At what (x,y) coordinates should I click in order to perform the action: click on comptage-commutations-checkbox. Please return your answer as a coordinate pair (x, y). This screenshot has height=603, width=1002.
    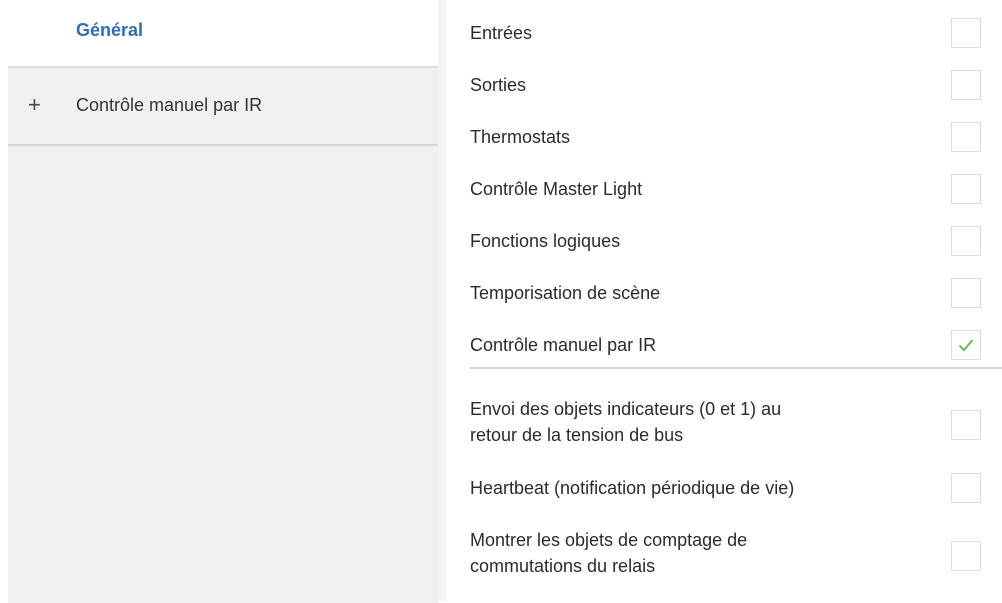
    Looking at the image, I should click on (966, 556).